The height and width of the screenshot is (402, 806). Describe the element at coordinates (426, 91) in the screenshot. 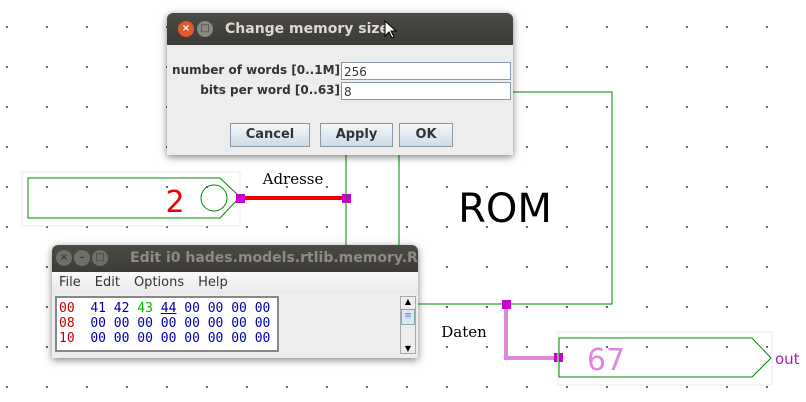

I see `bits-input: 8` at that location.